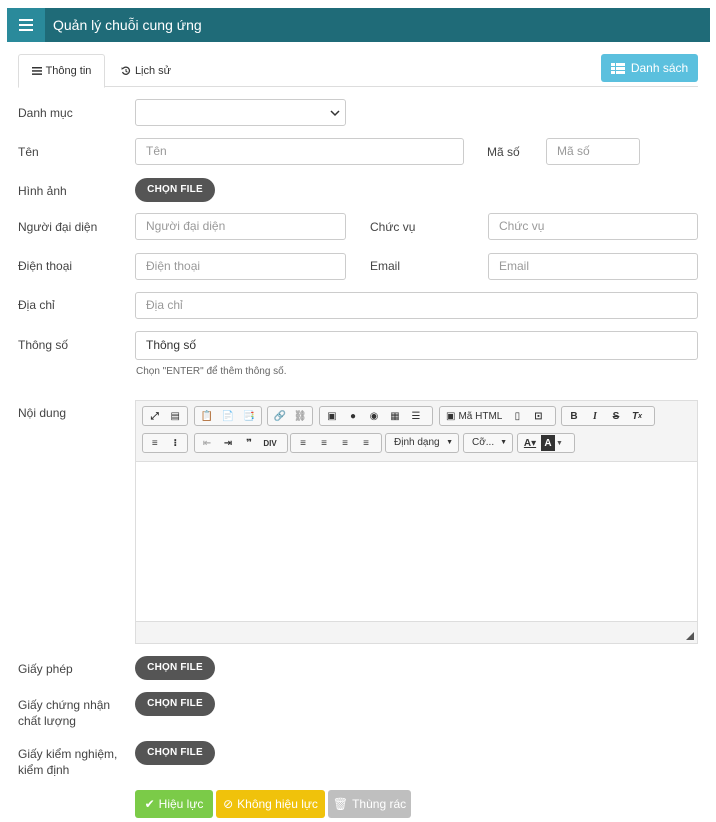  I want to click on background-color-icon: A, so click(548, 443).